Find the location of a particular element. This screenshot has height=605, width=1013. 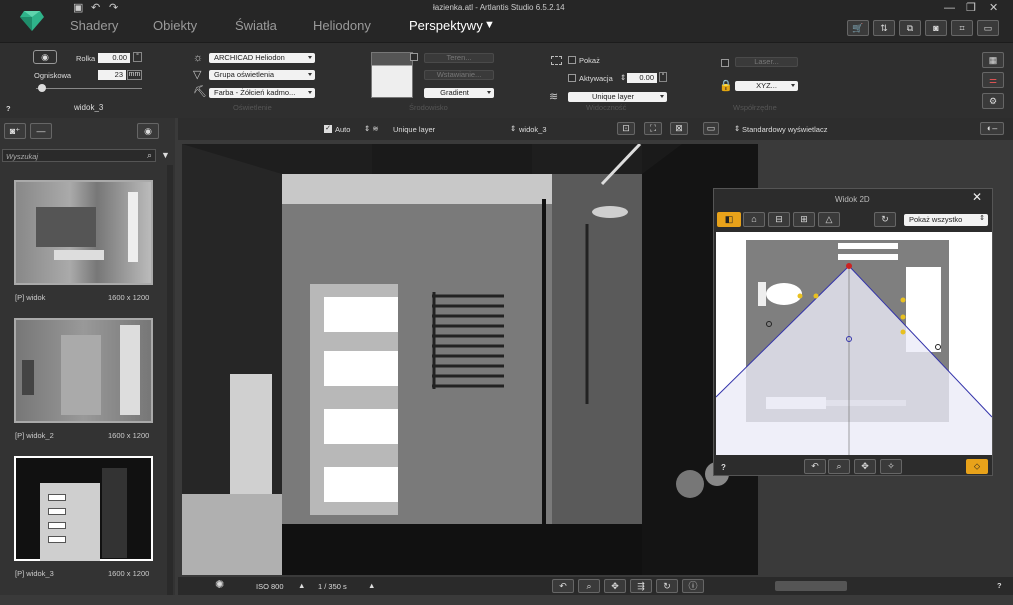

settings-icon: ⚙ is located at coordinates (993, 101).